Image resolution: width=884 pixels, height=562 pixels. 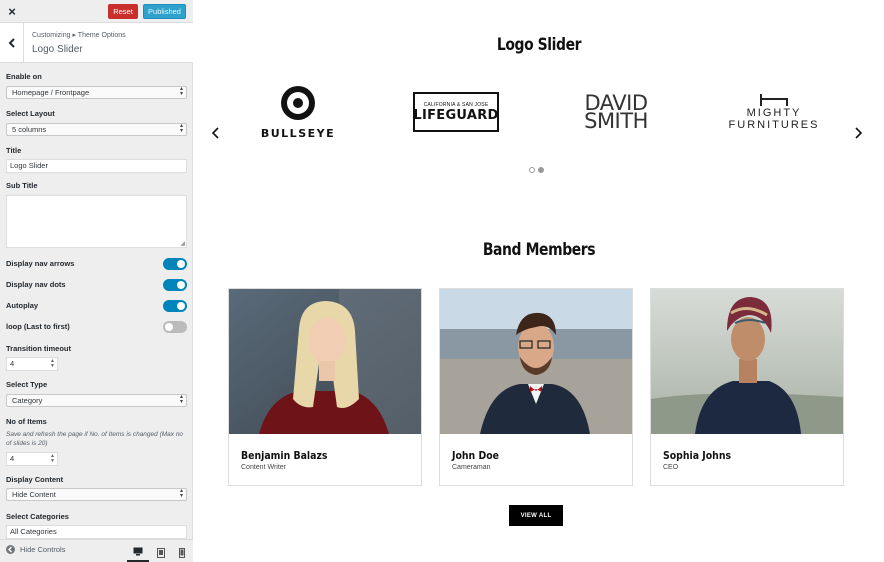 I want to click on loop-toggle, so click(x=175, y=327).